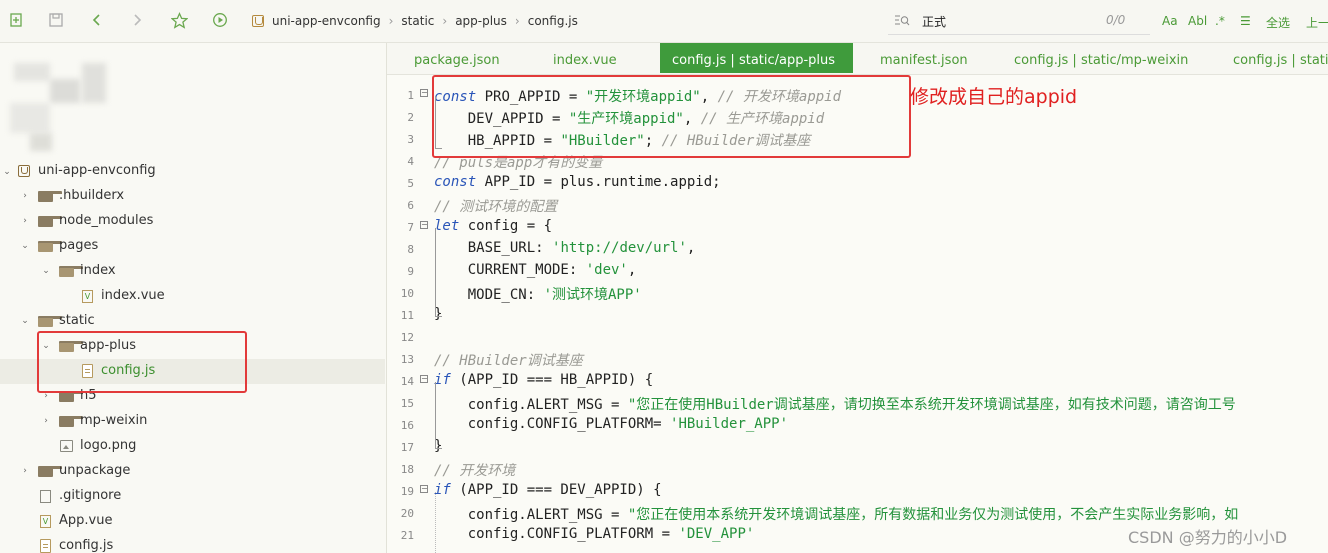  Describe the element at coordinates (97, 170) in the screenshot. I see `tree-item-label: uni-app-envconfig` at that location.